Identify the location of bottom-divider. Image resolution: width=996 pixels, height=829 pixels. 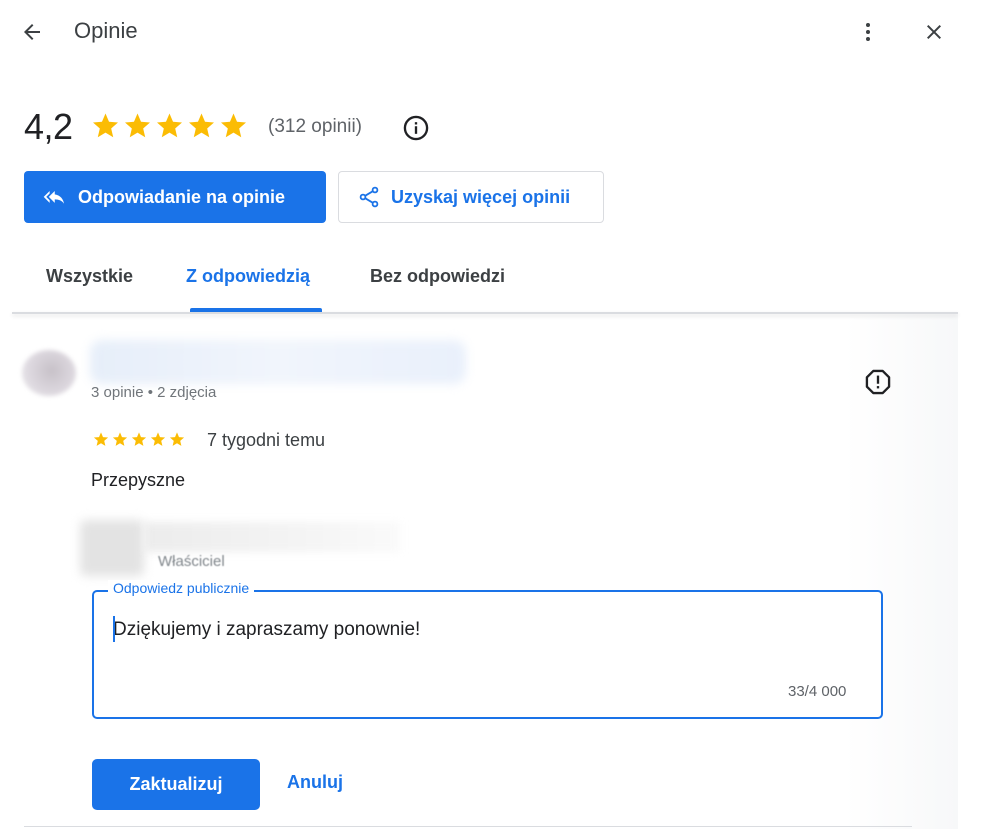
(468, 826).